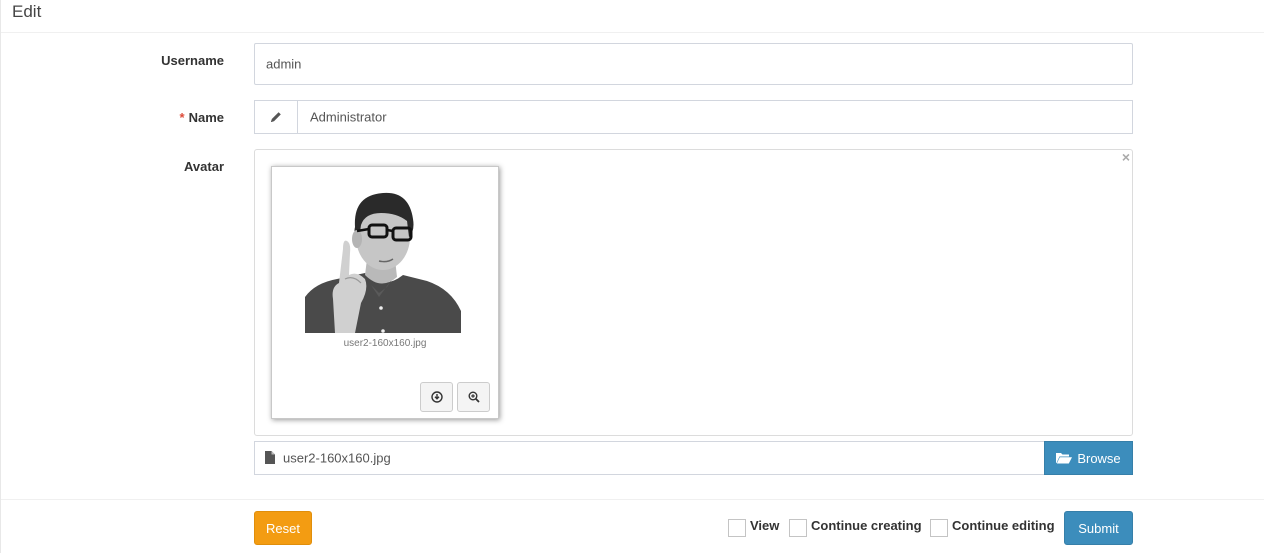 This screenshot has width=1264, height=553. I want to click on submit-button: Submit, so click(1098, 528).